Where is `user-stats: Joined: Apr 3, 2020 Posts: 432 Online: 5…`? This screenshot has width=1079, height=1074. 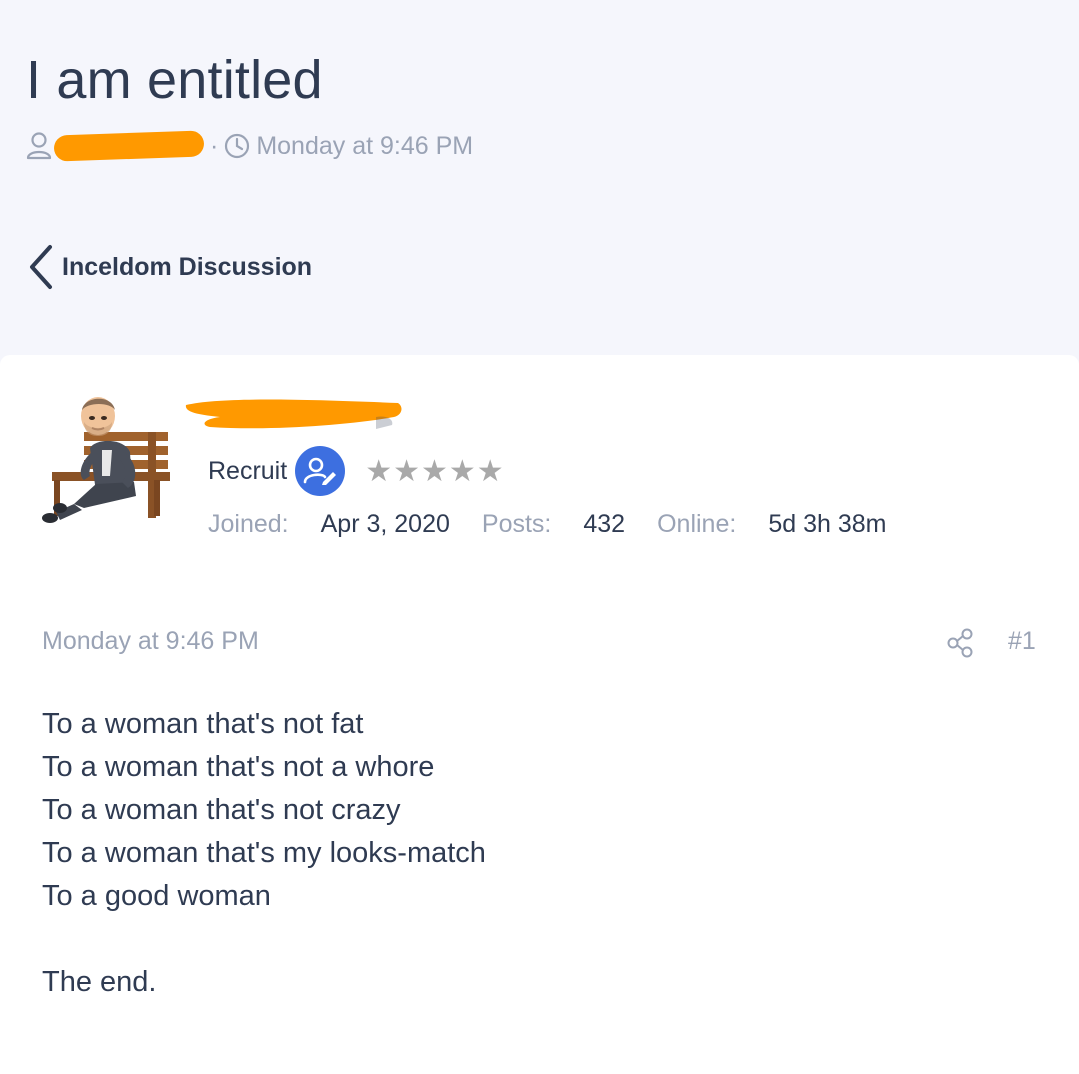 user-stats: Joined: Apr 3, 2020 Posts: 432 Online: 5… is located at coordinates (563, 524).